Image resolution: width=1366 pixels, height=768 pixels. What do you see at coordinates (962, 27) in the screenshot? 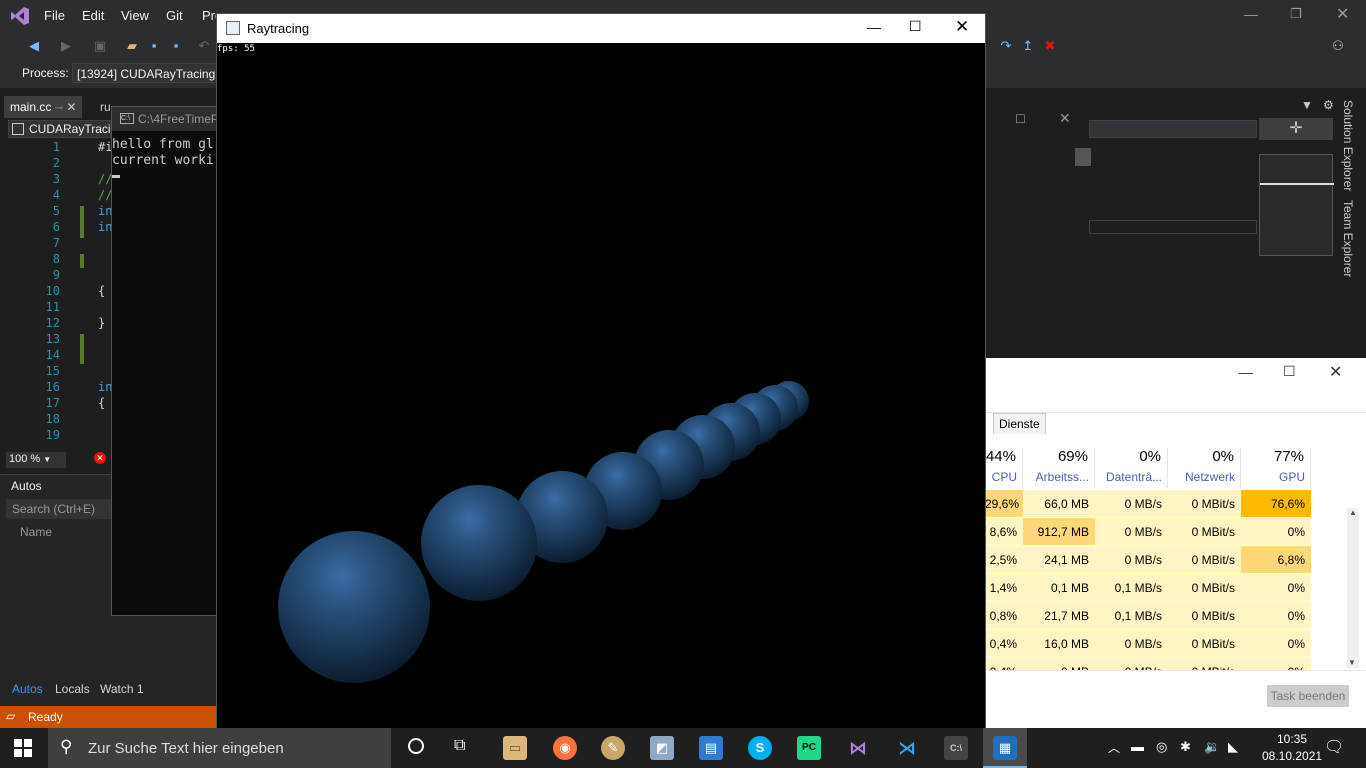
I see `ray-close-button: ✕` at bounding box center [962, 27].